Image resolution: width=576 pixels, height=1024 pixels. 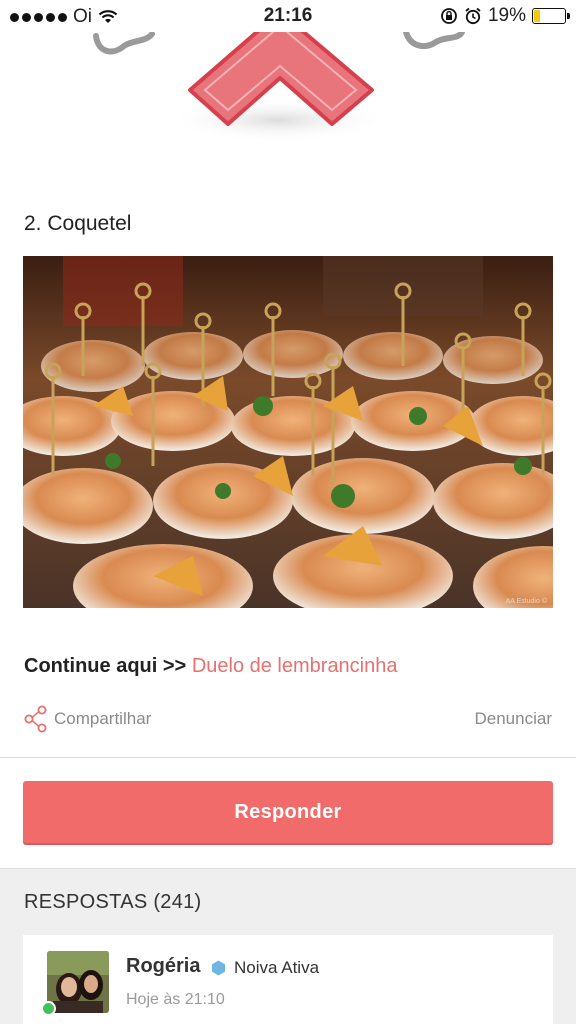 I want to click on post-actions: Compartilhar Denunciar, so click(x=288, y=719).